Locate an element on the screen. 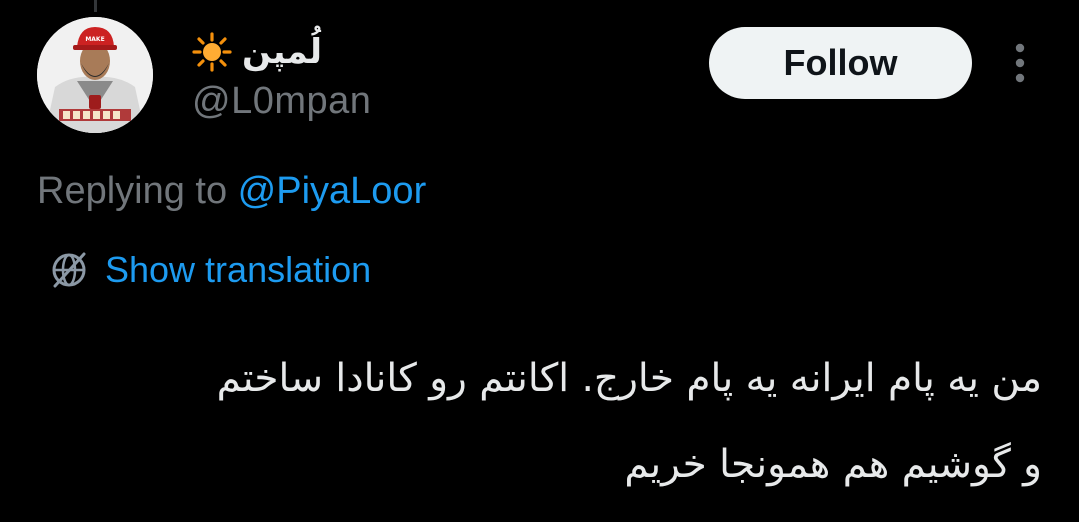 The height and width of the screenshot is (522, 1079). avatar: MAKE is located at coordinates (95, 75).